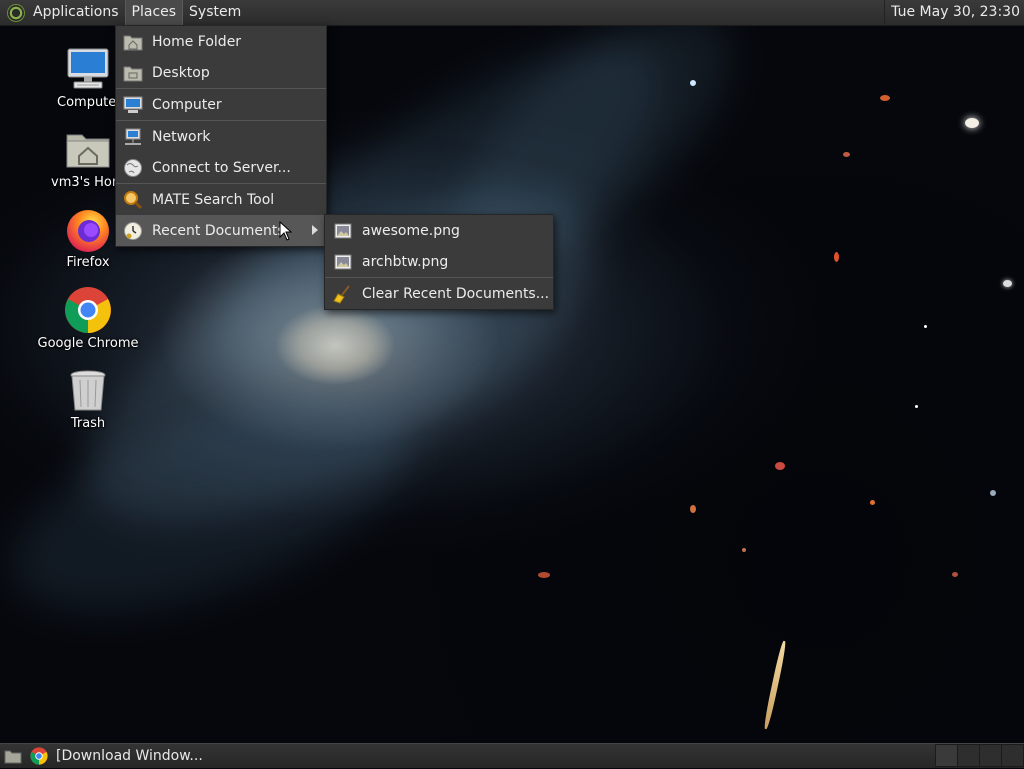 The image size is (1024, 769). What do you see at coordinates (16, 12) in the screenshot?
I see `mate-logo-icon` at bounding box center [16, 12].